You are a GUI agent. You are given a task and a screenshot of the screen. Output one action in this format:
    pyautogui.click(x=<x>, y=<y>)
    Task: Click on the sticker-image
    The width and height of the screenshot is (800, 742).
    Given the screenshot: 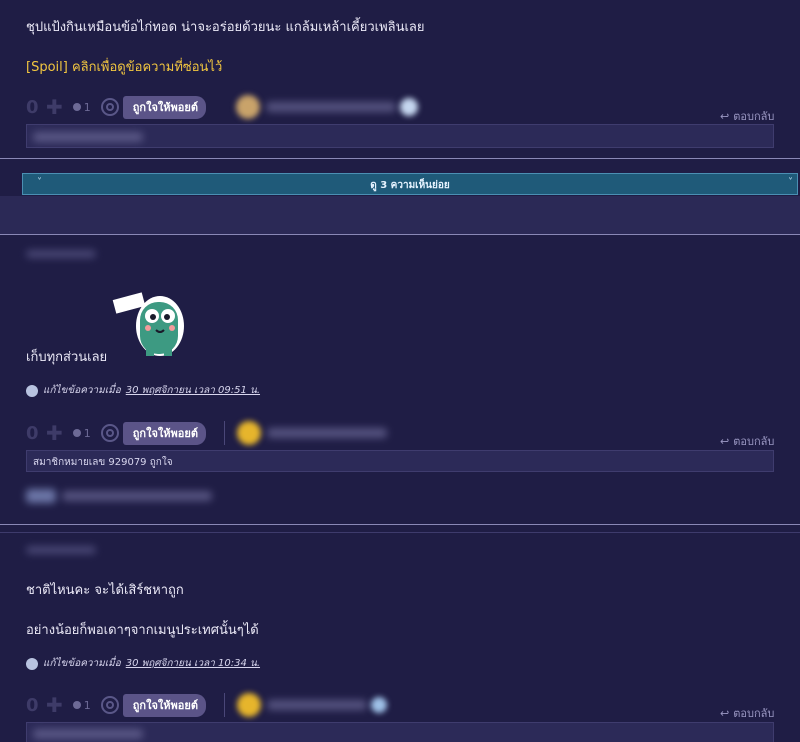 What is the action you would take?
    pyautogui.click(x=153, y=325)
    